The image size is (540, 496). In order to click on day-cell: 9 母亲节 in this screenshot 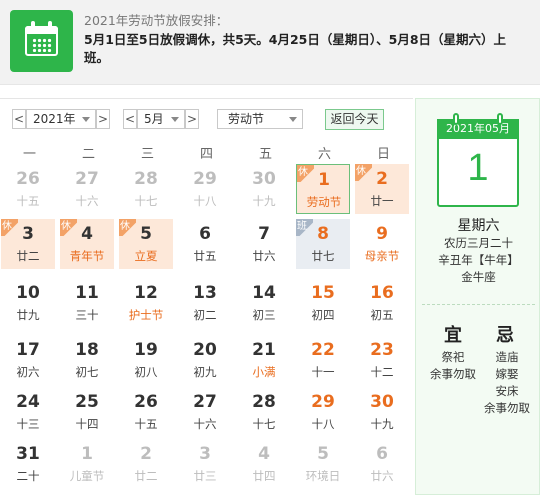, I will do `click(382, 244)`.